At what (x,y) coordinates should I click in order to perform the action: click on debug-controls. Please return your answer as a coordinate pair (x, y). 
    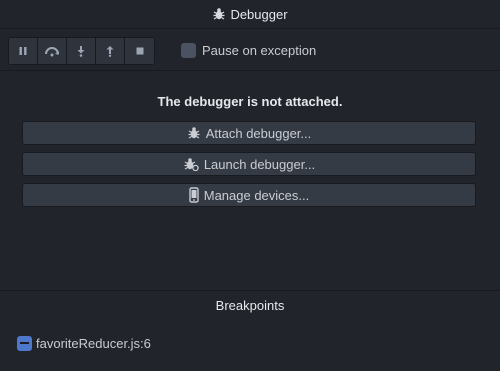
    Looking at the image, I should click on (81, 51).